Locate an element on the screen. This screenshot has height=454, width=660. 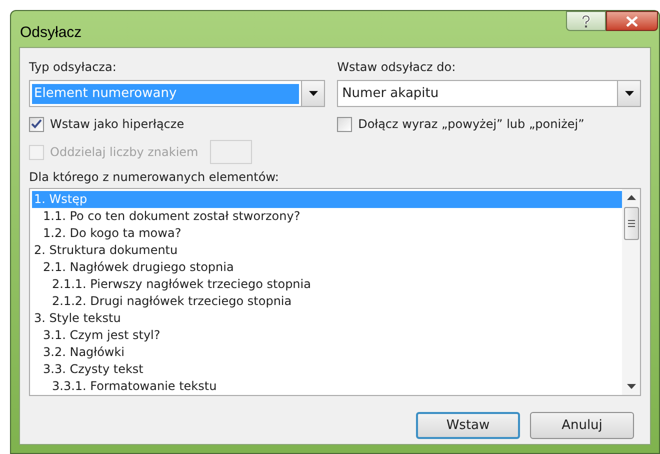
list-label: Dla którego z numerowanych elementów: is located at coordinates (154, 177).